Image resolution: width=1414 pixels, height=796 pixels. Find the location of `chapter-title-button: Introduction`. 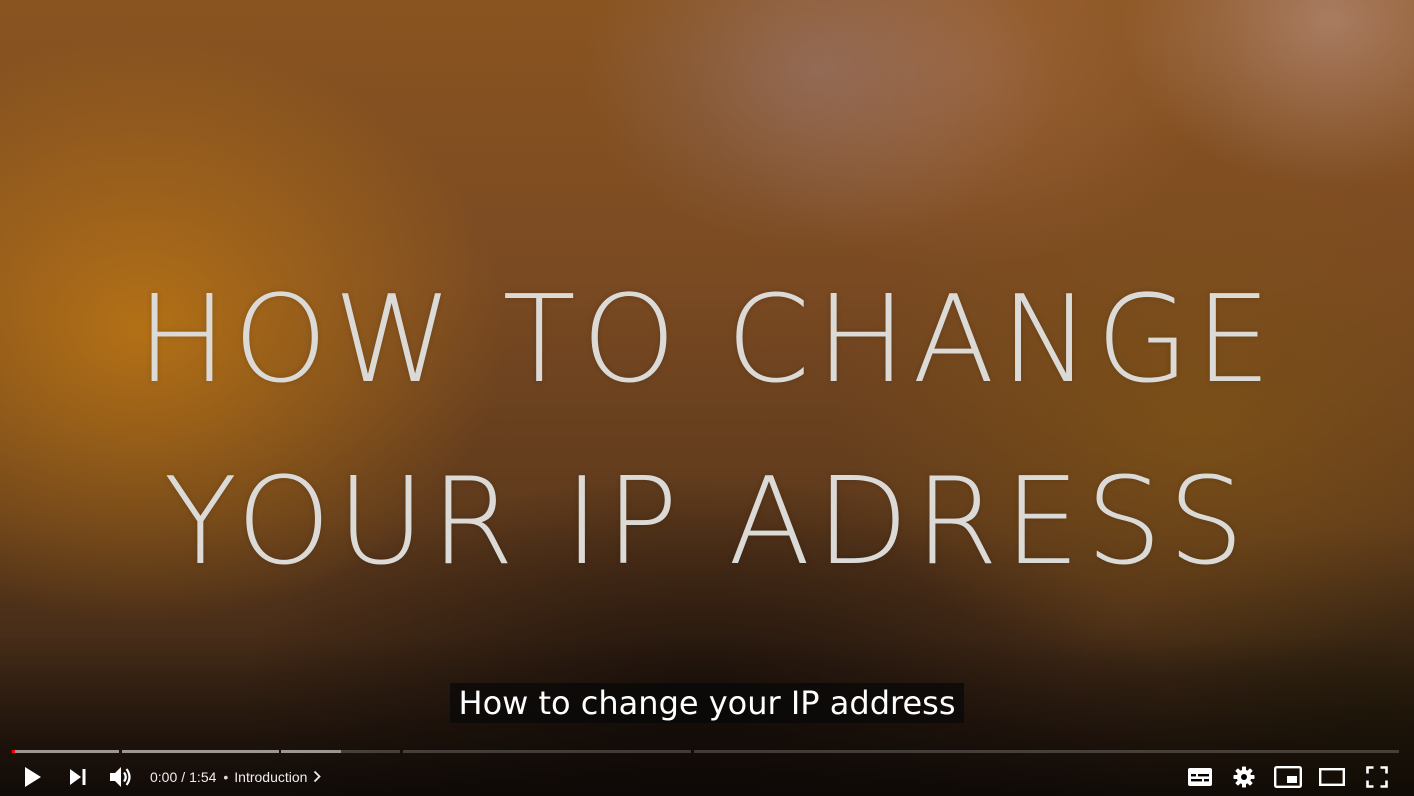

chapter-title-button: Introduction is located at coordinates (278, 776).